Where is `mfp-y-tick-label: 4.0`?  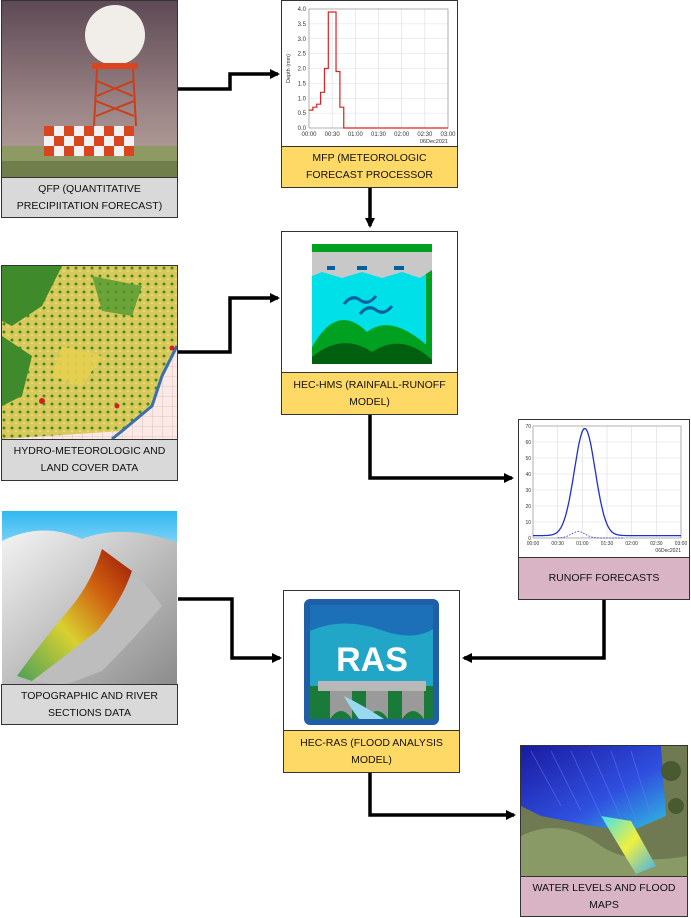
mfp-y-tick-label: 4.0 is located at coordinates (302, 10).